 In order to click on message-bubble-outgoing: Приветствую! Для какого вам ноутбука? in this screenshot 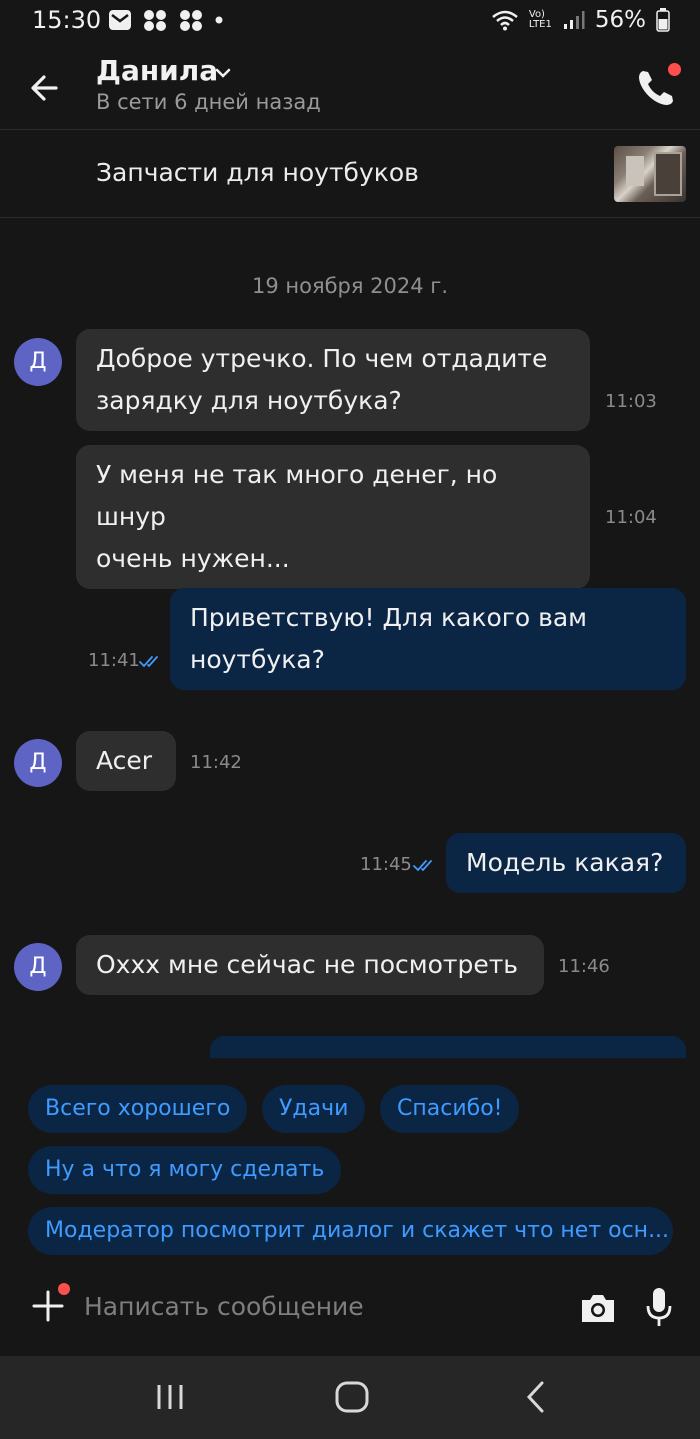, I will do `click(428, 639)`.